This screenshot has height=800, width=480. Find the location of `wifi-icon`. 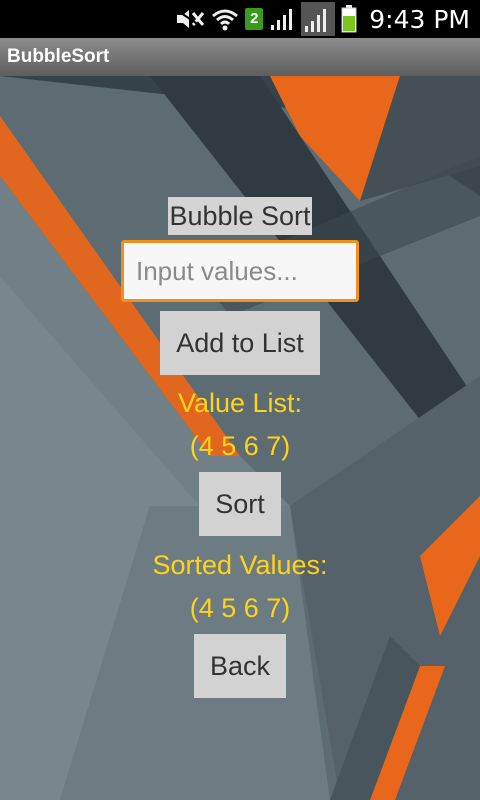

wifi-icon is located at coordinates (225, 20).